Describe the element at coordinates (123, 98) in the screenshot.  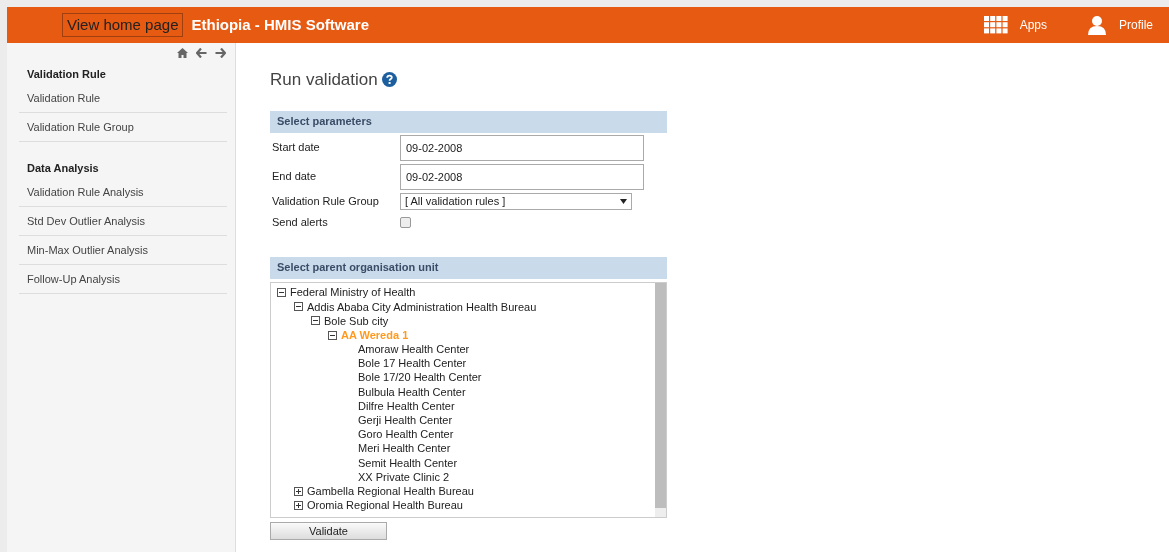
I see `sidebar-link: Validation Rule` at that location.